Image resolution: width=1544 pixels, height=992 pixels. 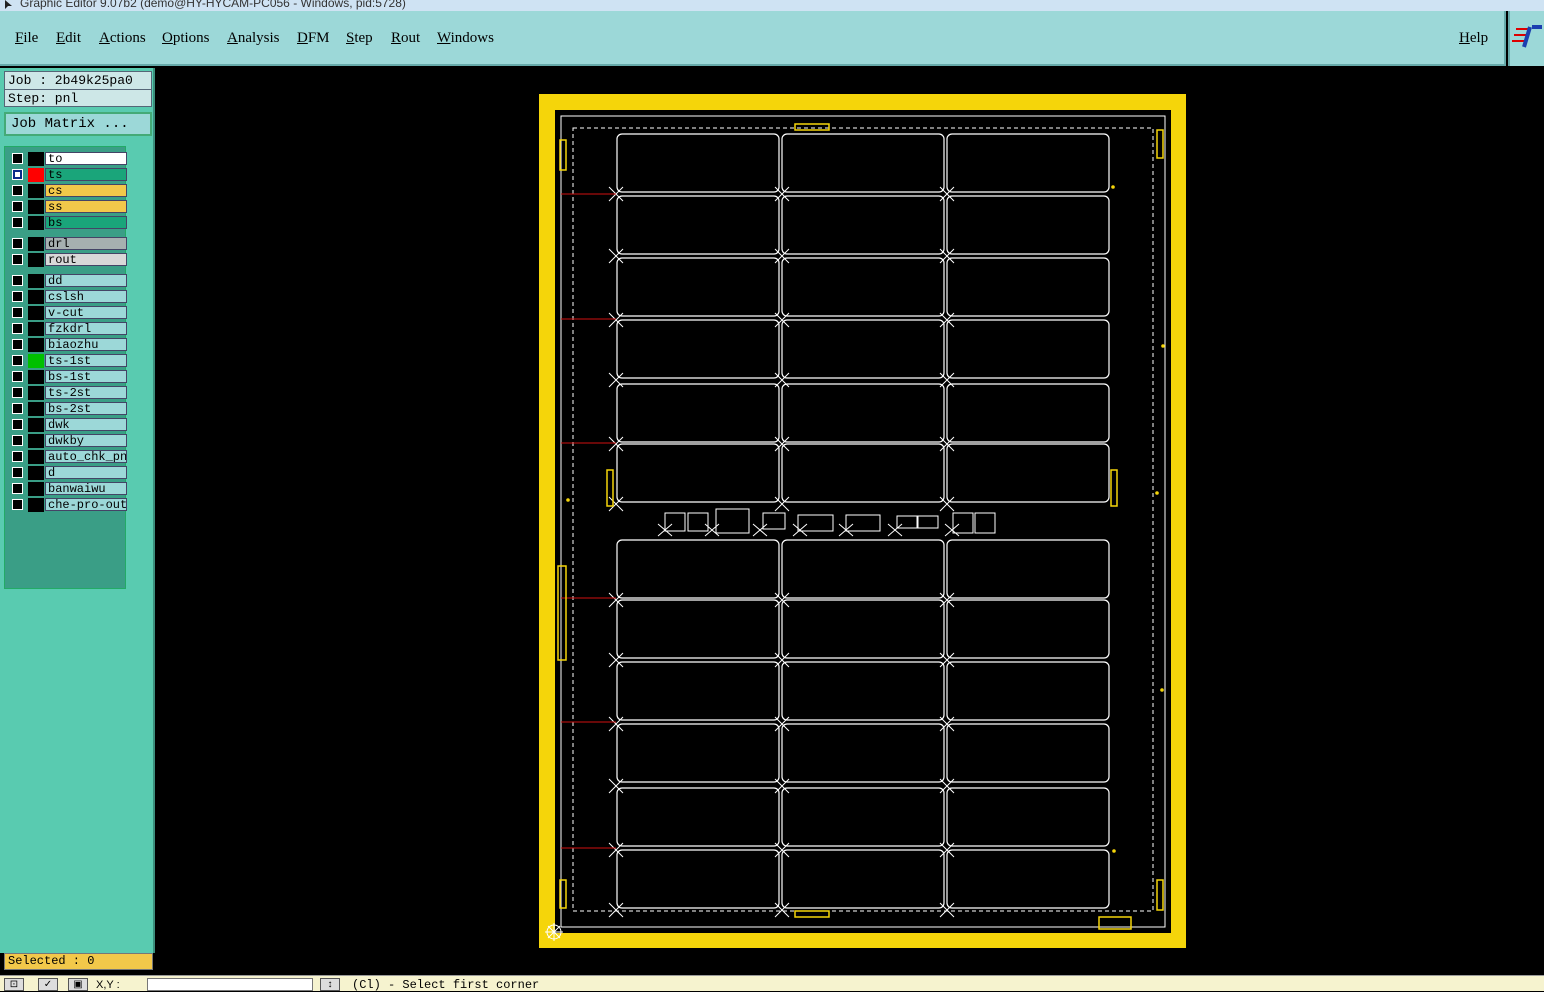 I want to click on snap-icon: ⊡, so click(x=14, y=984).